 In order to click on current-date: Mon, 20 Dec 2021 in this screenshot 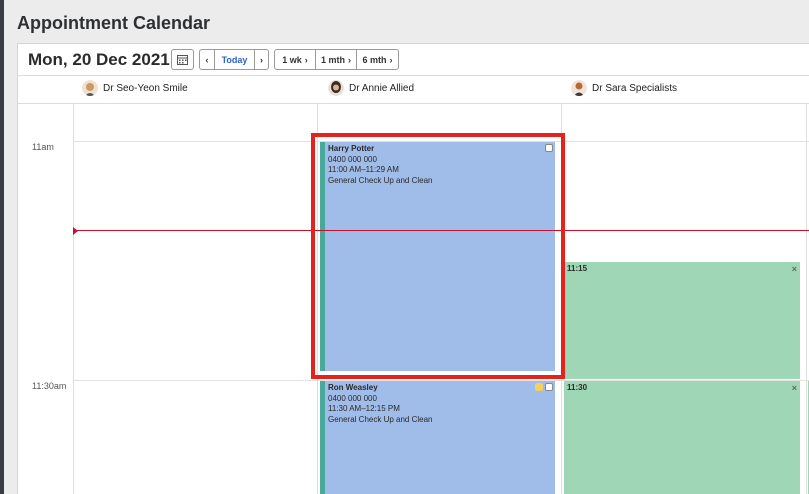, I will do `click(99, 59)`.